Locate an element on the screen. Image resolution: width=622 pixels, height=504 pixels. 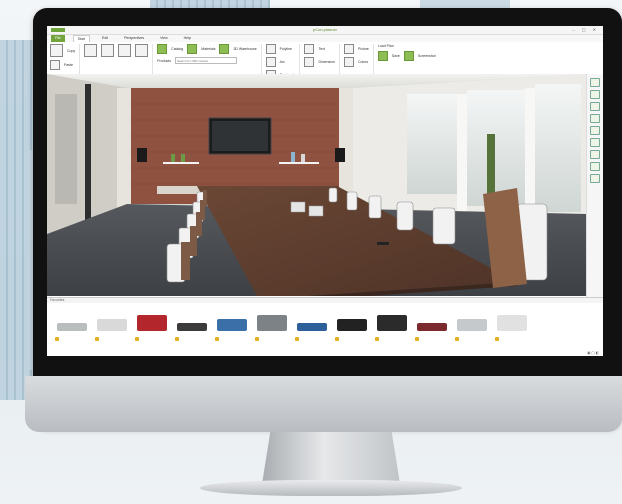
catalog-item-cabinet-grey is located at coordinates (272, 326).